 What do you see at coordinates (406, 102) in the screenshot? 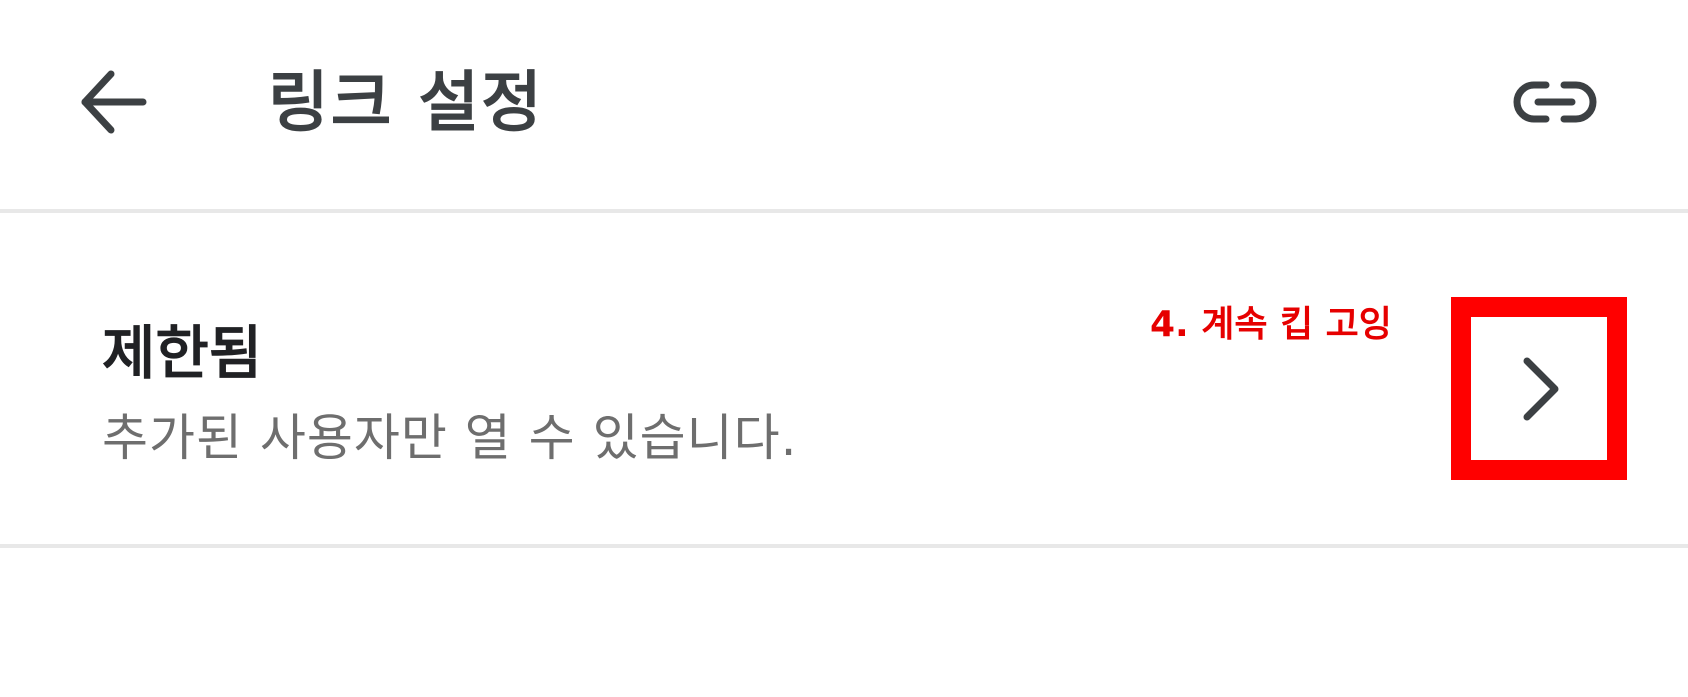
I see `page-title: 링크 설정` at bounding box center [406, 102].